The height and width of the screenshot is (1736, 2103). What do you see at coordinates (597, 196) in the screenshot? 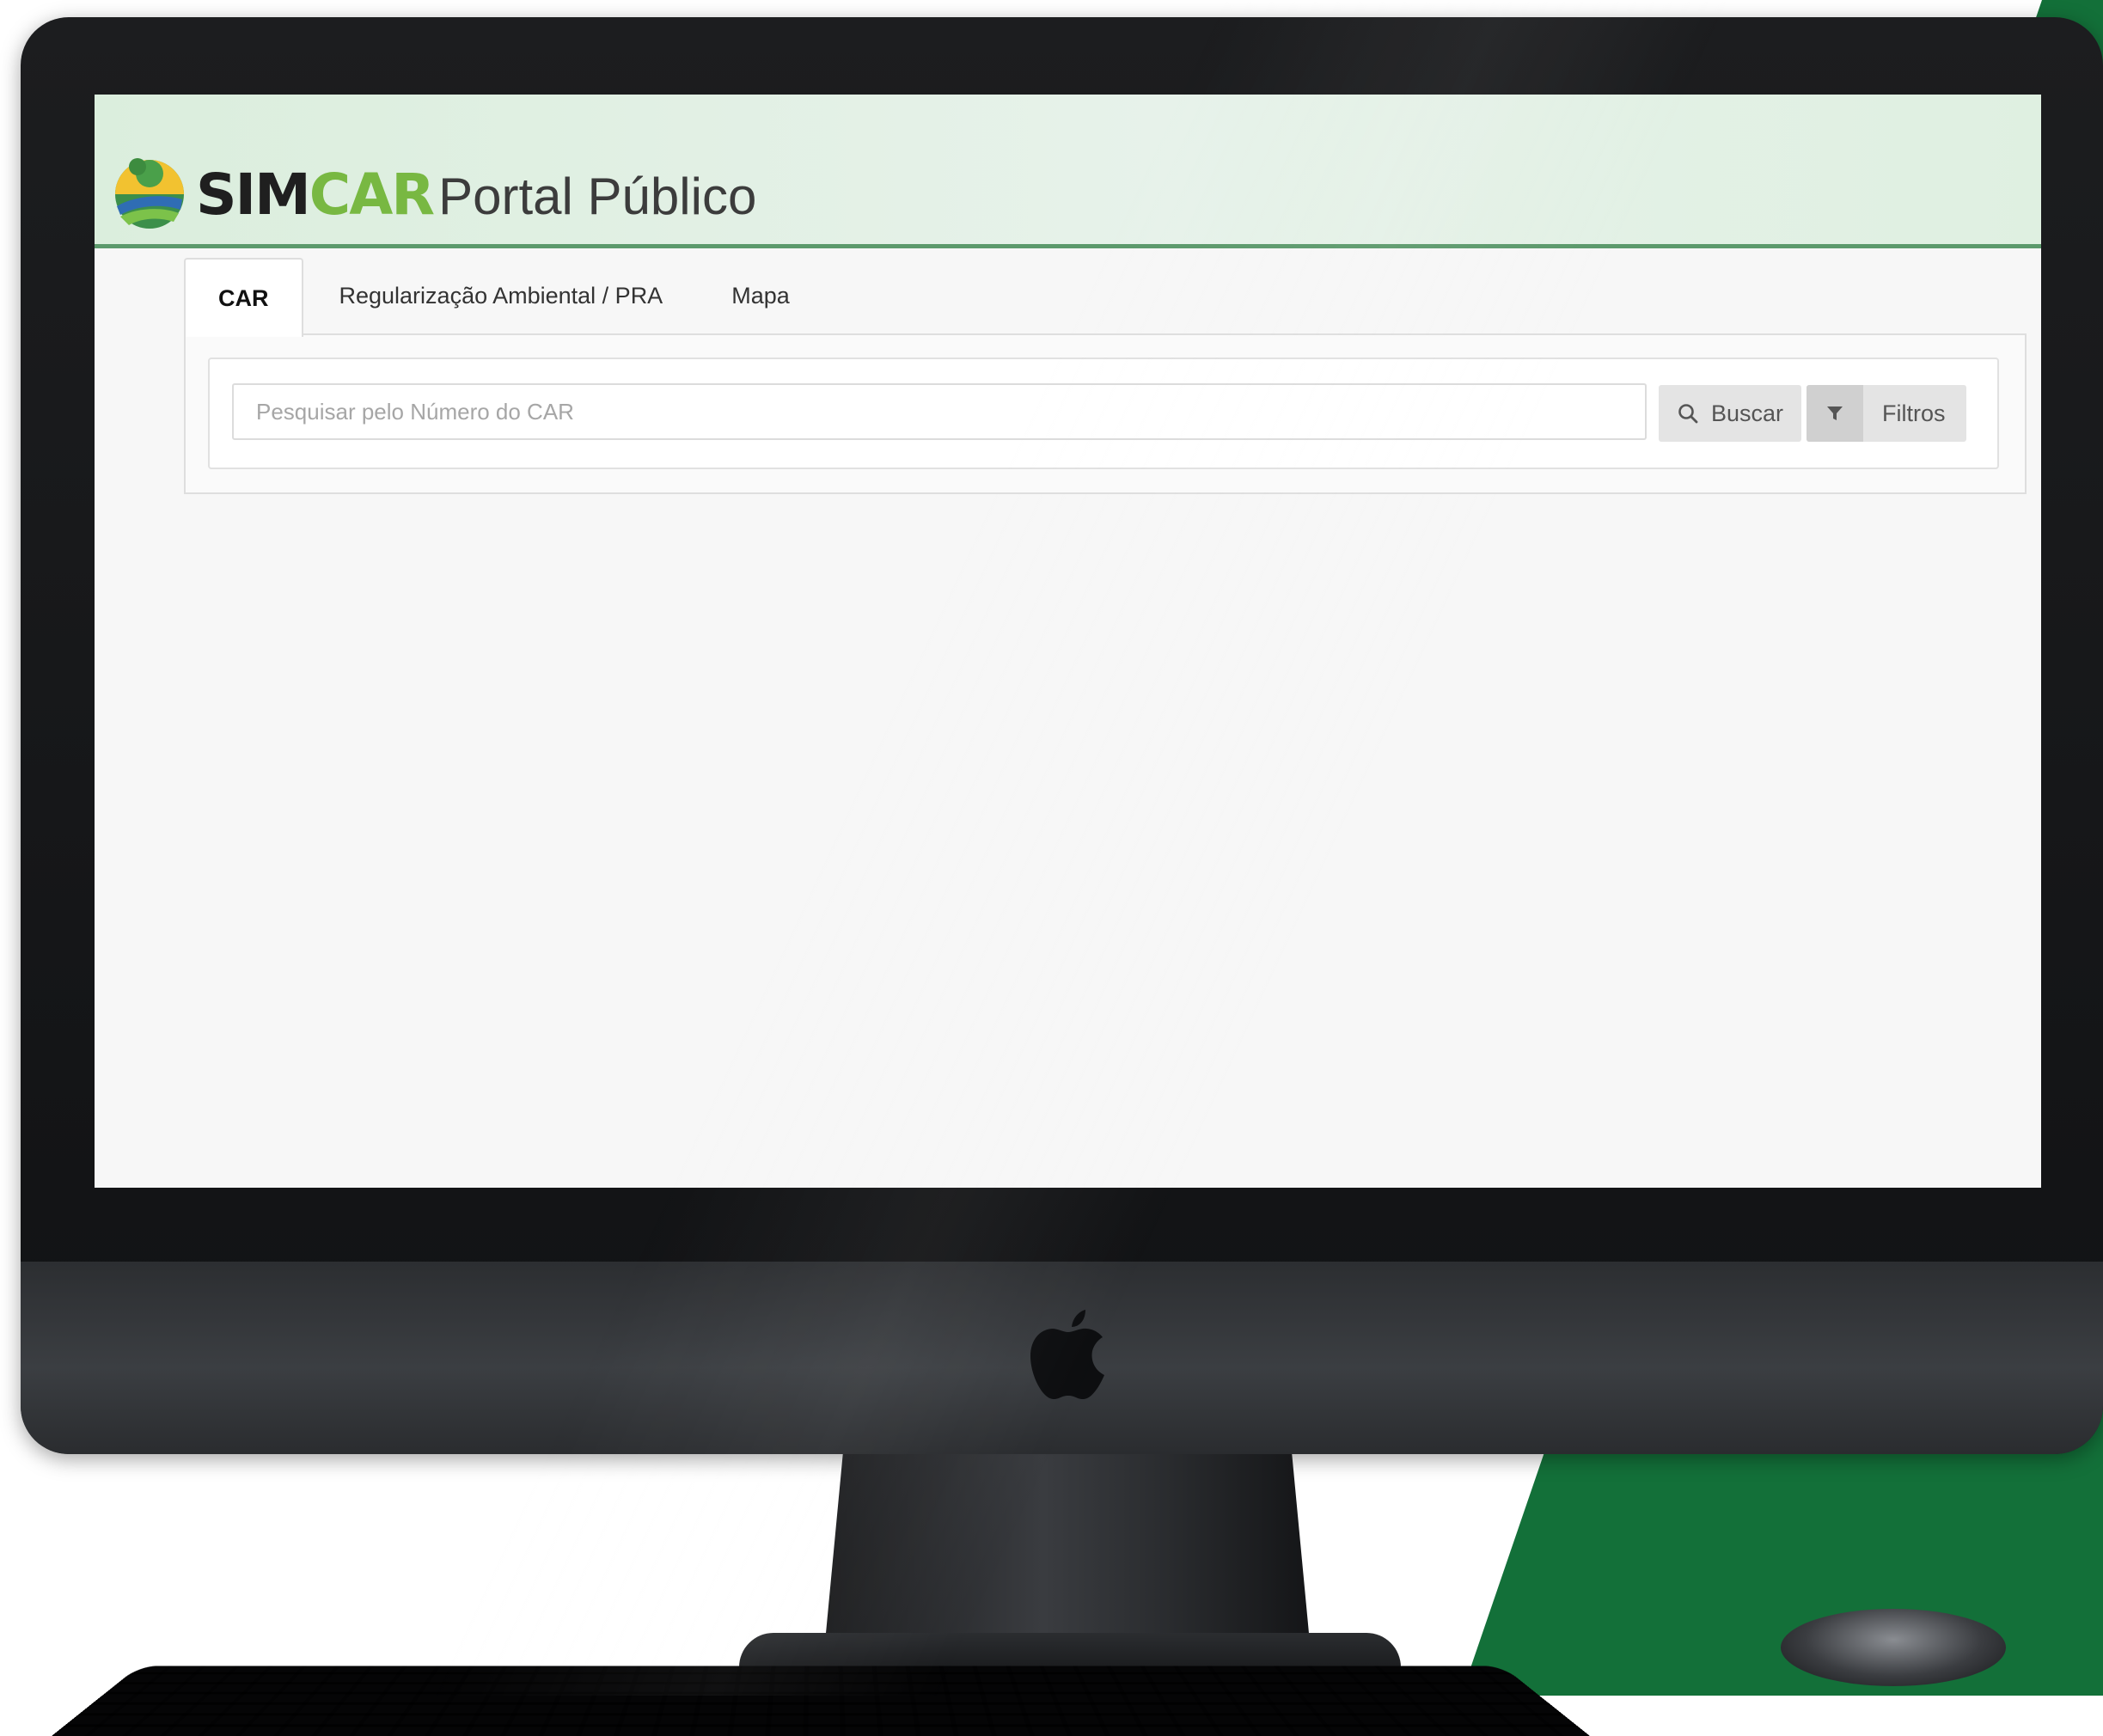
I see `brand-portal-publico: Portal Público` at bounding box center [597, 196].